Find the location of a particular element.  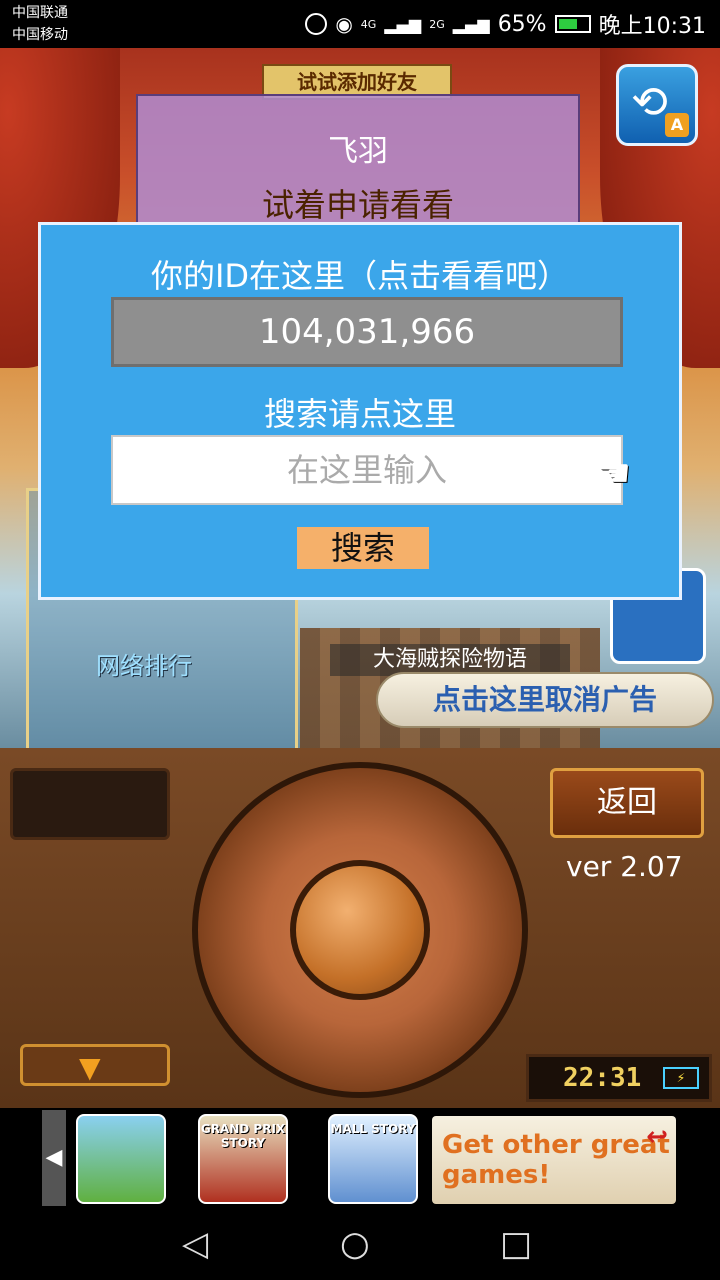

carrier-1: 中国联通 is located at coordinates (40, 13).